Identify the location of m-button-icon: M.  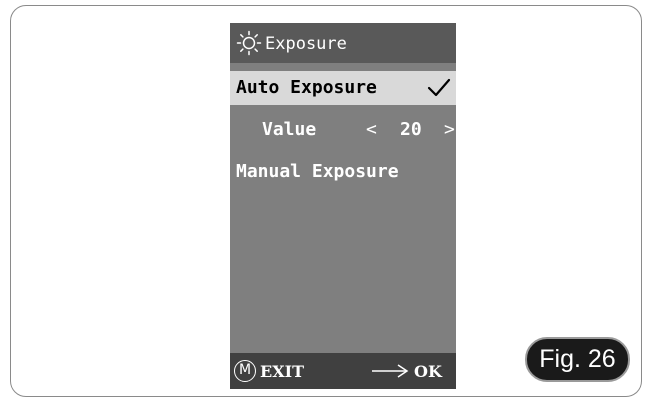
(245, 371).